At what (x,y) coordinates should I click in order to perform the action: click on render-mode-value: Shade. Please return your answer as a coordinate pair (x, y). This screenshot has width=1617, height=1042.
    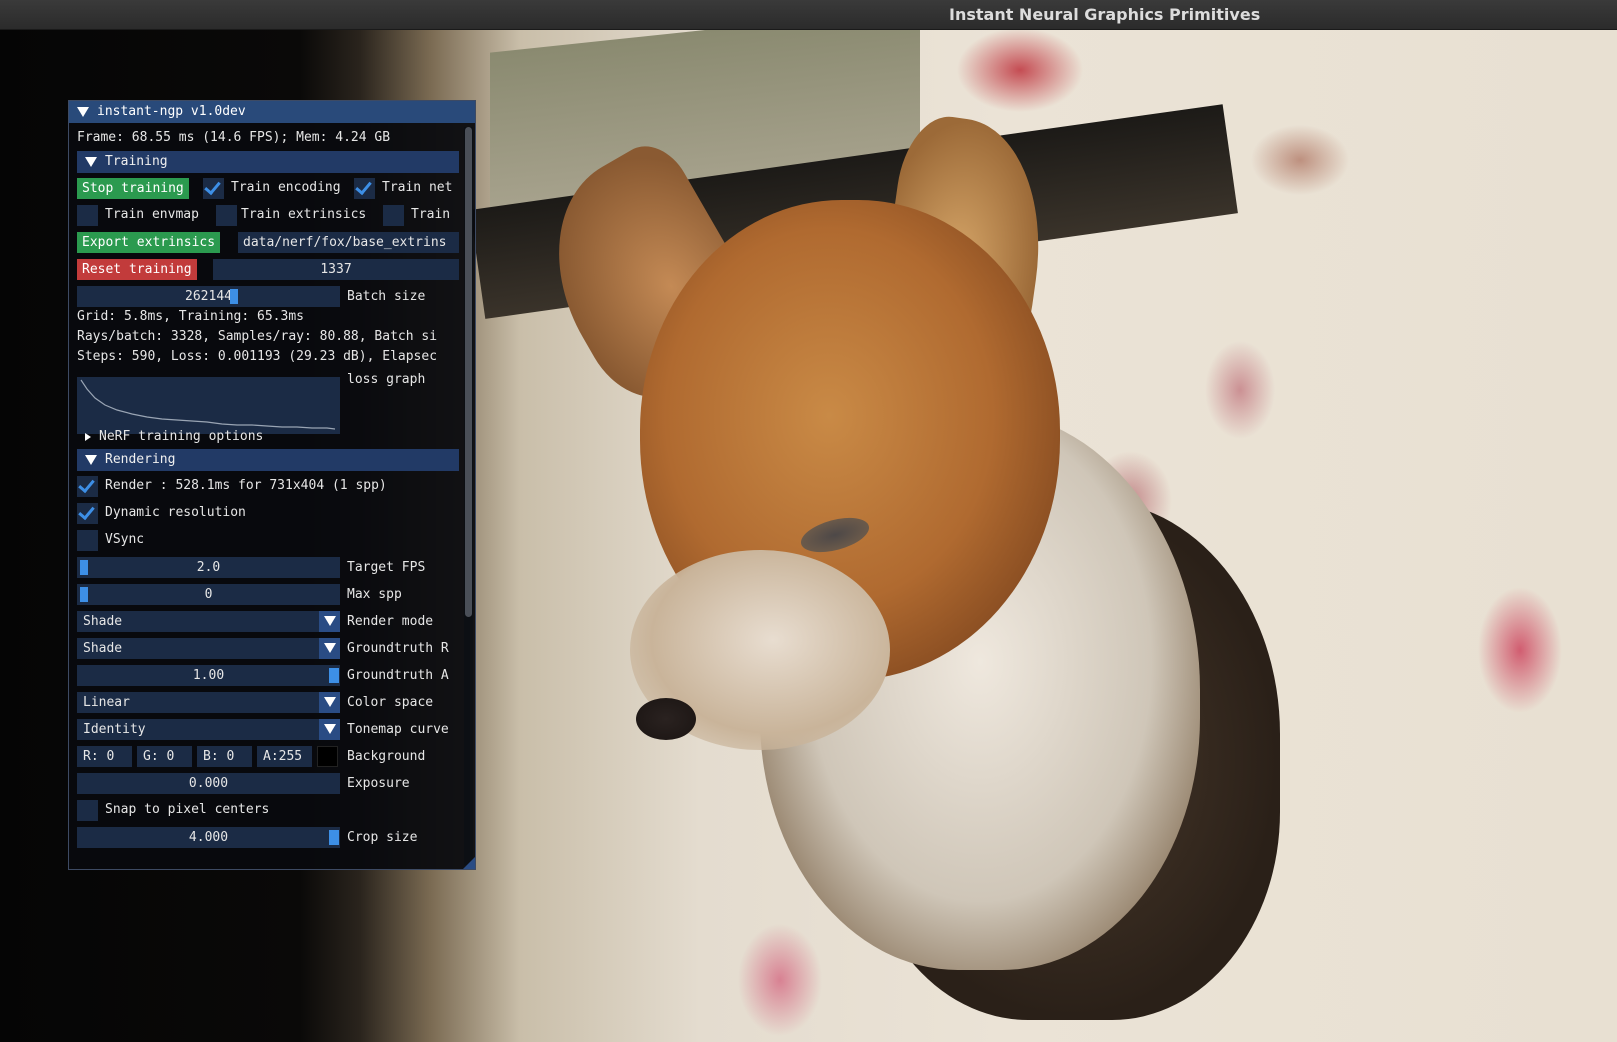
    Looking at the image, I should click on (103, 621).